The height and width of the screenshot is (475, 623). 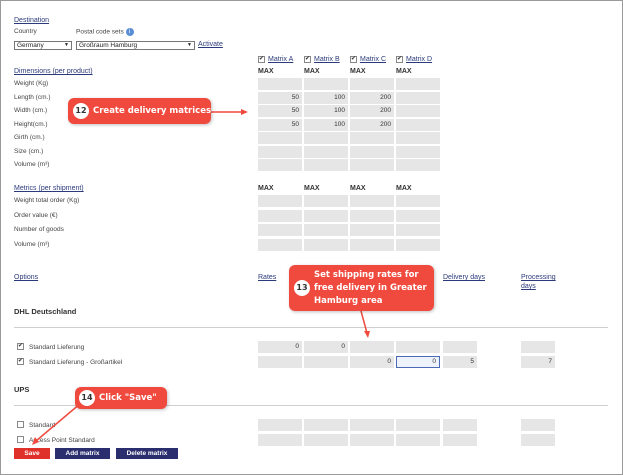 What do you see at coordinates (81, 111) in the screenshot?
I see `callout-number: 12` at bounding box center [81, 111].